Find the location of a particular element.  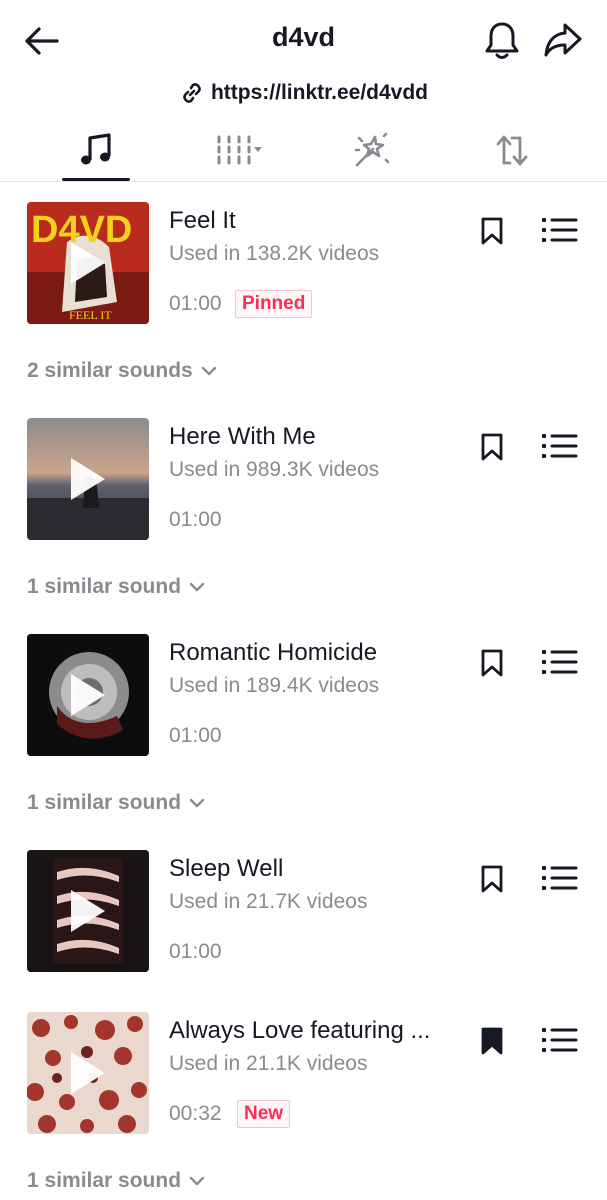

sound-title: Here With Me is located at coordinates (242, 437).